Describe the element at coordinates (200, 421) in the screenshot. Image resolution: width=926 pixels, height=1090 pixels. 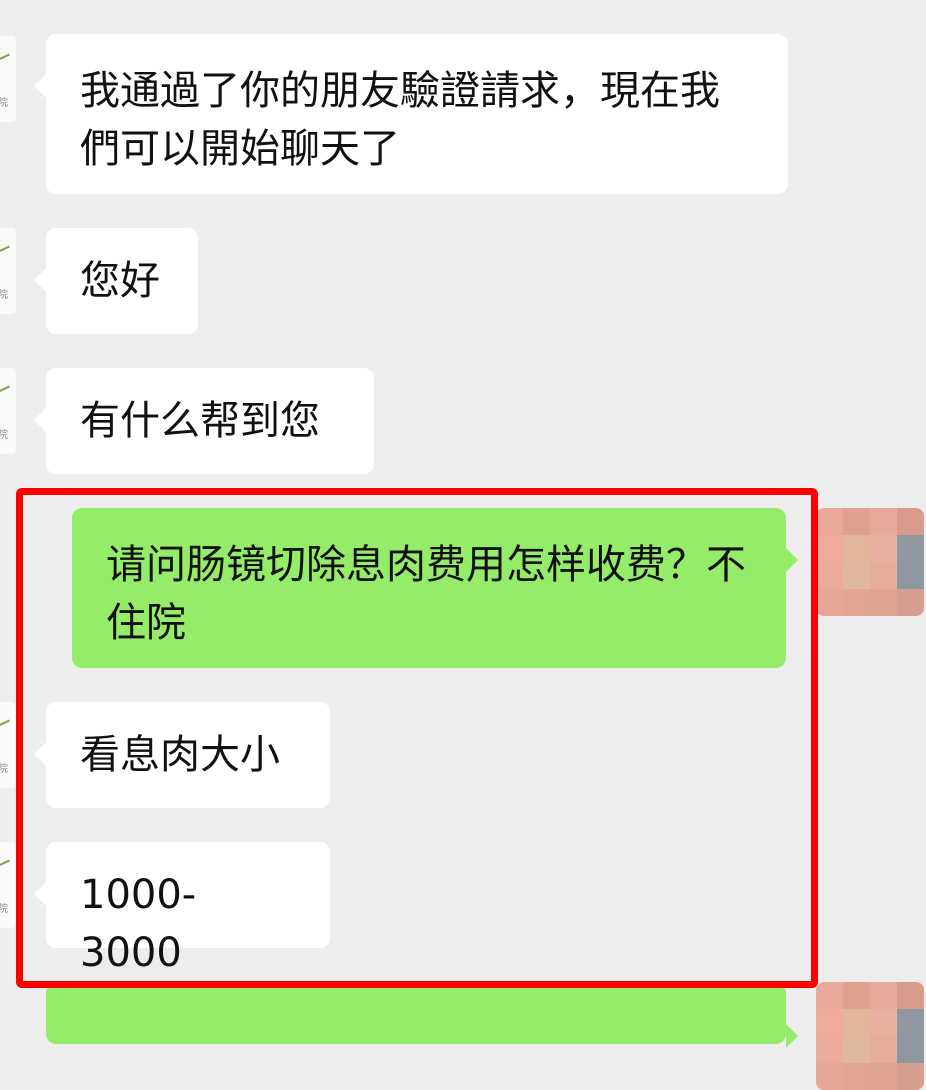
I see `message-text: 有什么帮到您` at that location.